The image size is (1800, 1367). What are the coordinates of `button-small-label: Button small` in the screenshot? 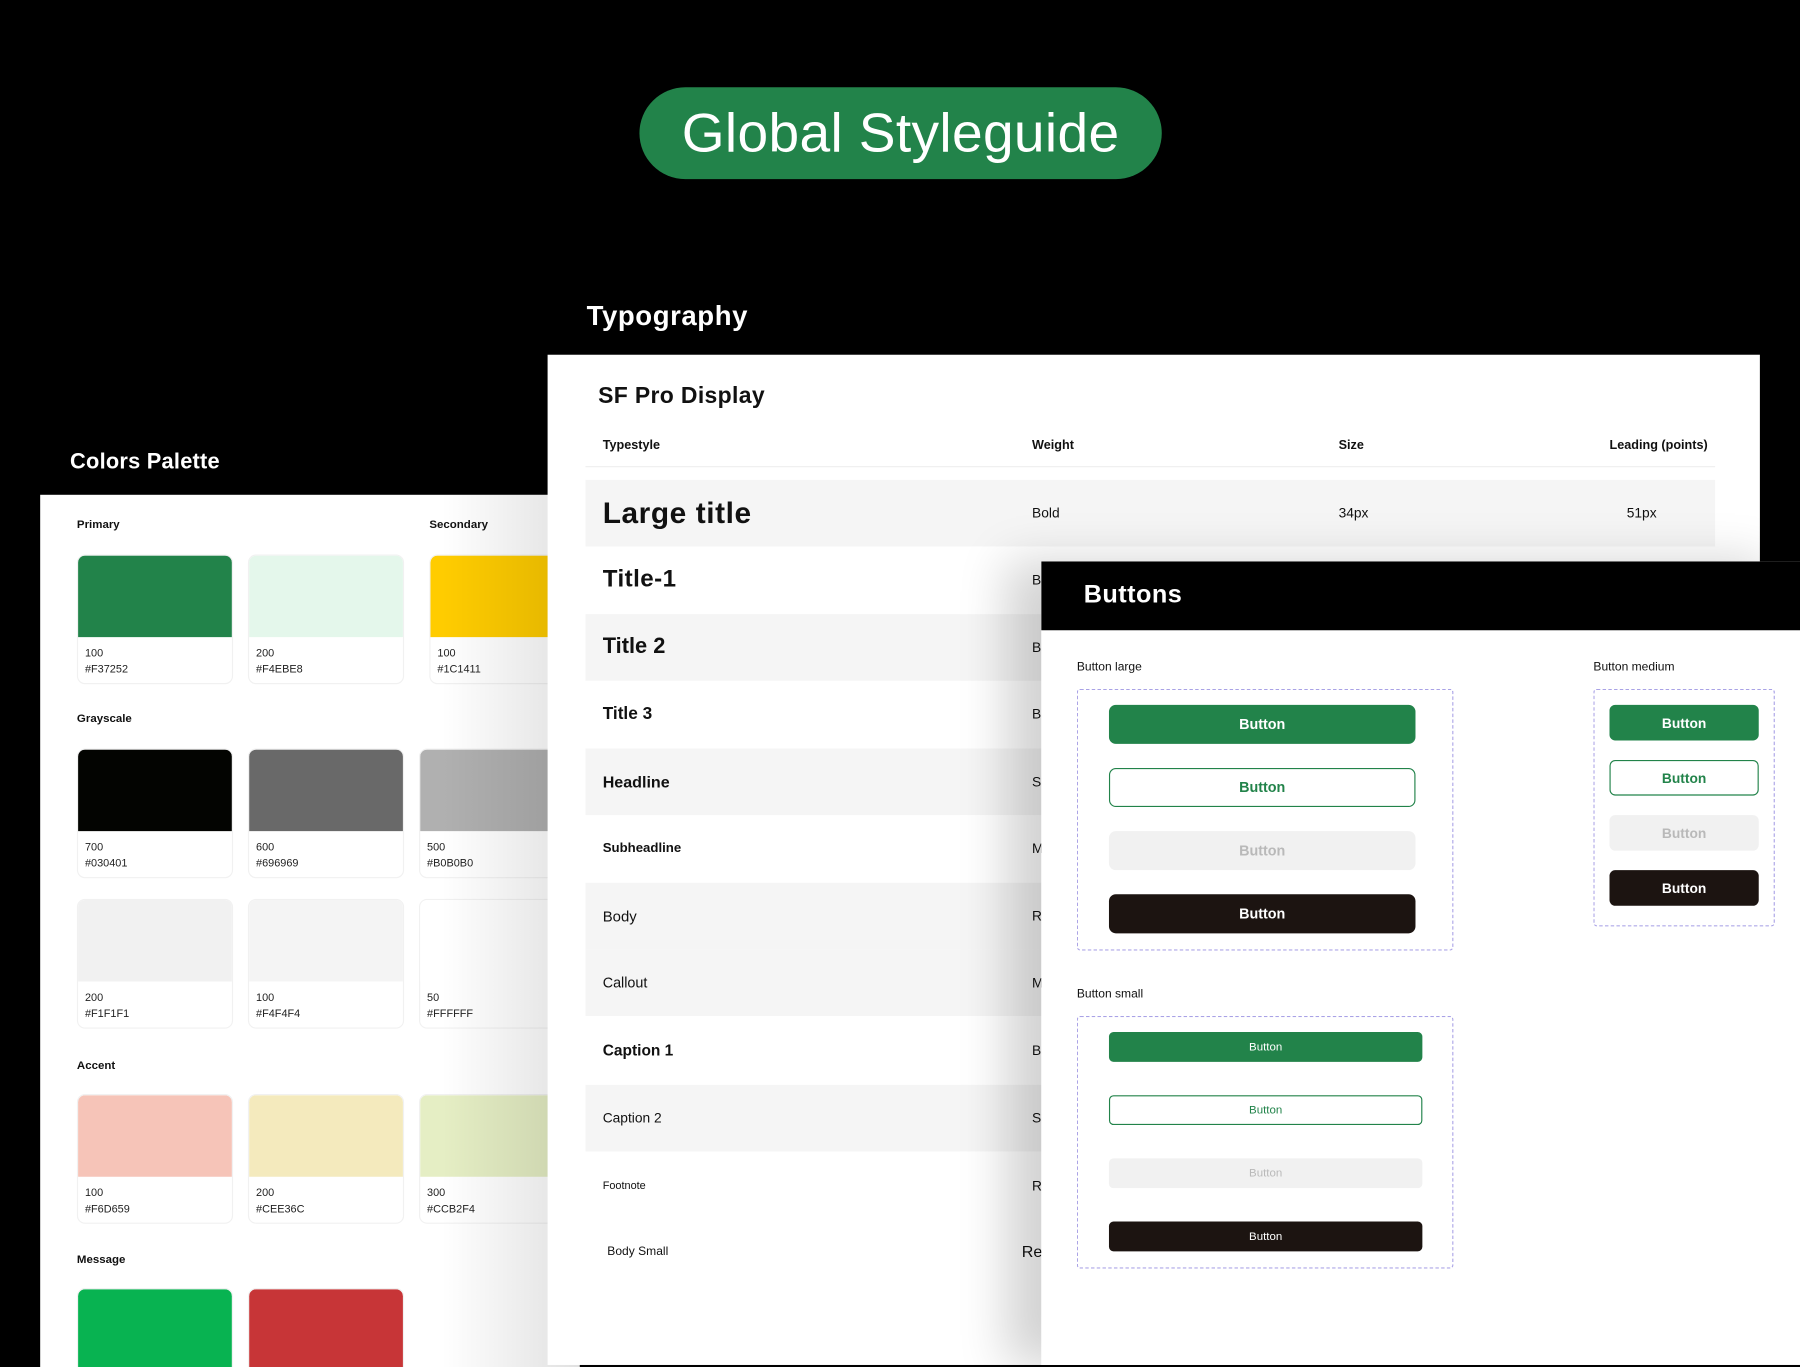 It's located at (1110, 994).